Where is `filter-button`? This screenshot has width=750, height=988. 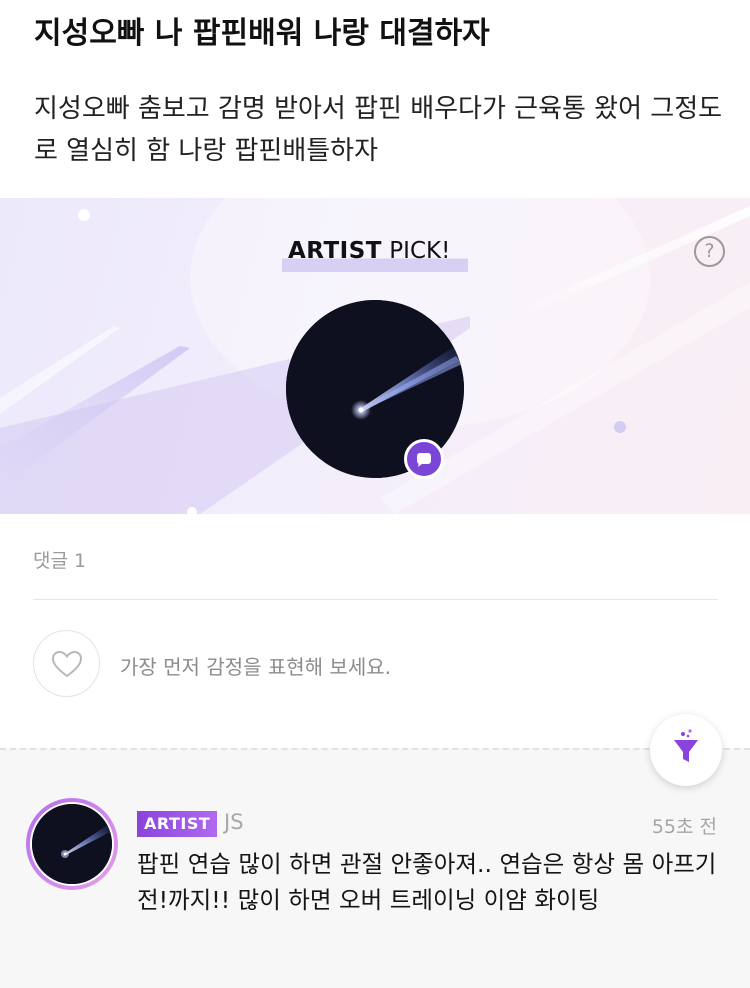 filter-button is located at coordinates (686, 750).